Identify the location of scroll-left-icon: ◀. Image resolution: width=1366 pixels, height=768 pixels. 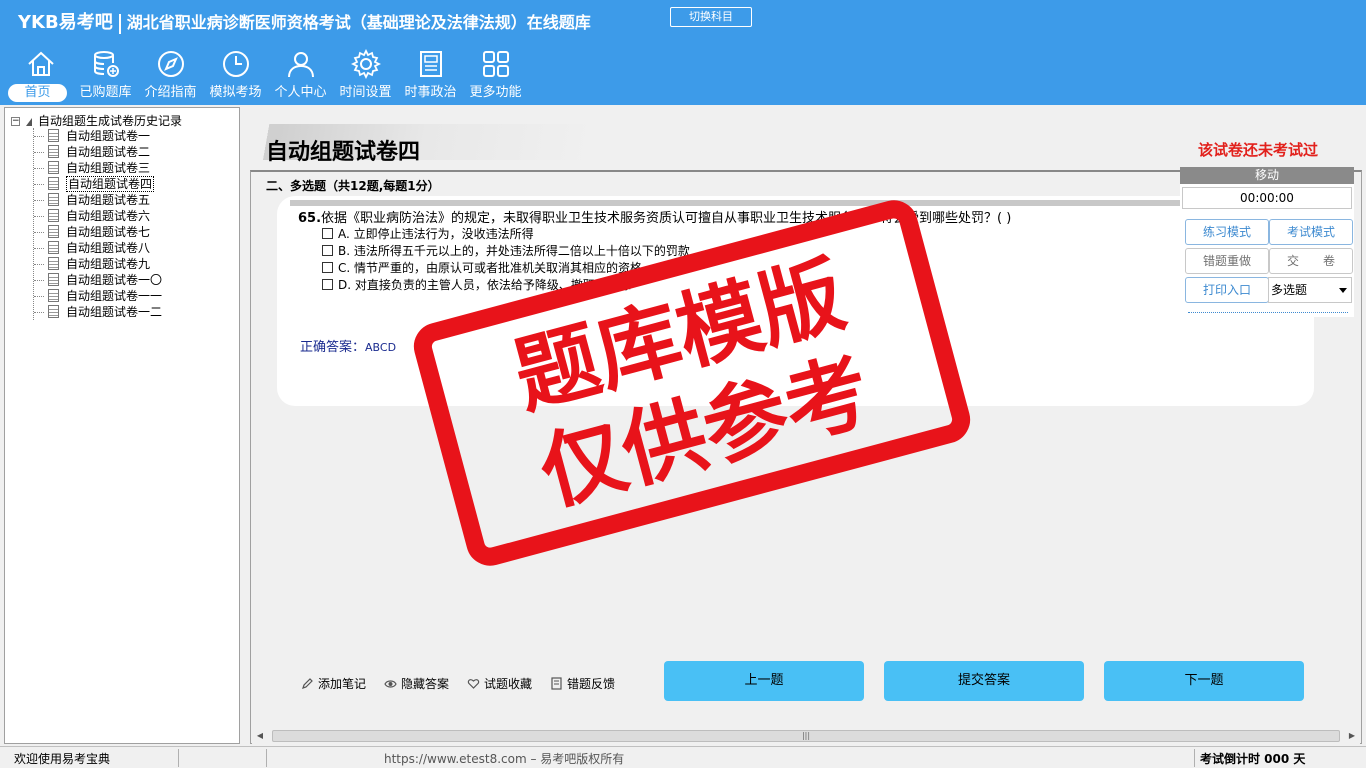
(260, 736).